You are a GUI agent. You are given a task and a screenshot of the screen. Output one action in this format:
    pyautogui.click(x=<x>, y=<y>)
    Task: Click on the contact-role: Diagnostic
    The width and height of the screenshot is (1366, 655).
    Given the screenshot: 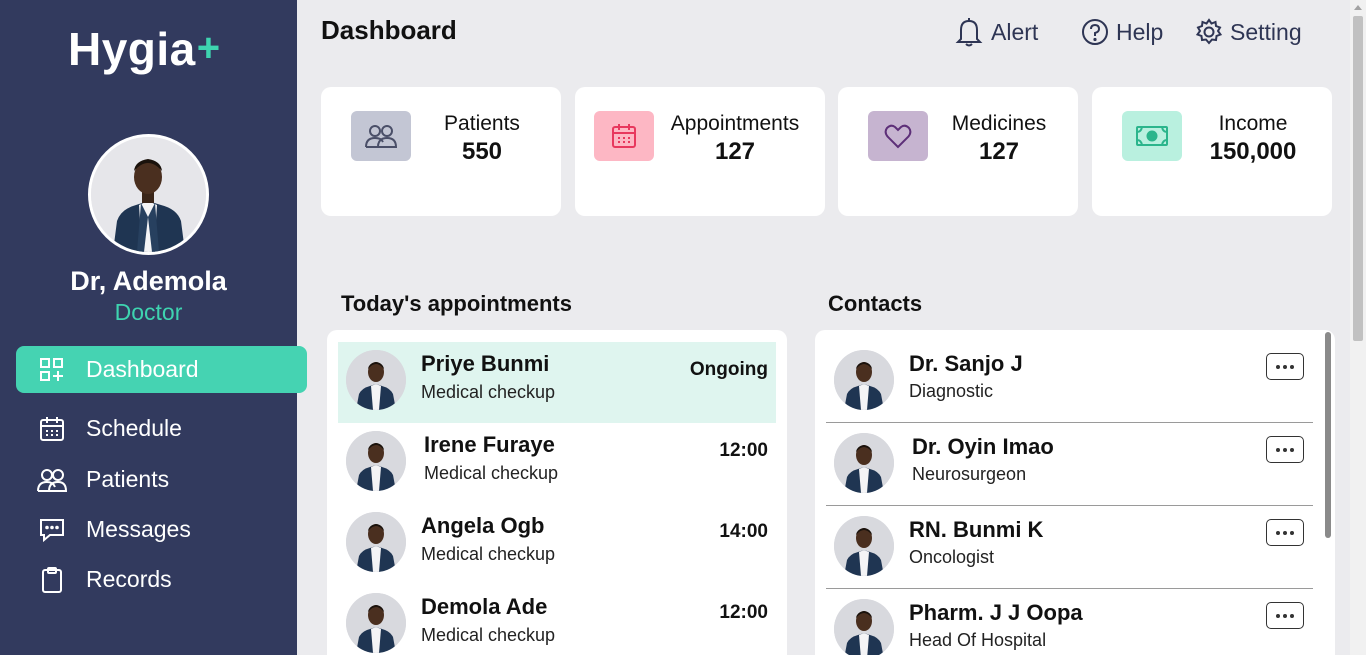 What is the action you would take?
    pyautogui.click(x=951, y=391)
    